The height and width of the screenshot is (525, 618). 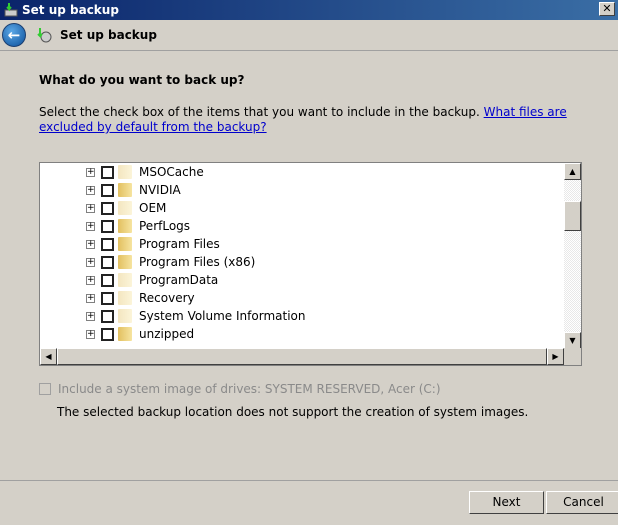 I want to click on cancel-button: Cancel, so click(x=582, y=502).